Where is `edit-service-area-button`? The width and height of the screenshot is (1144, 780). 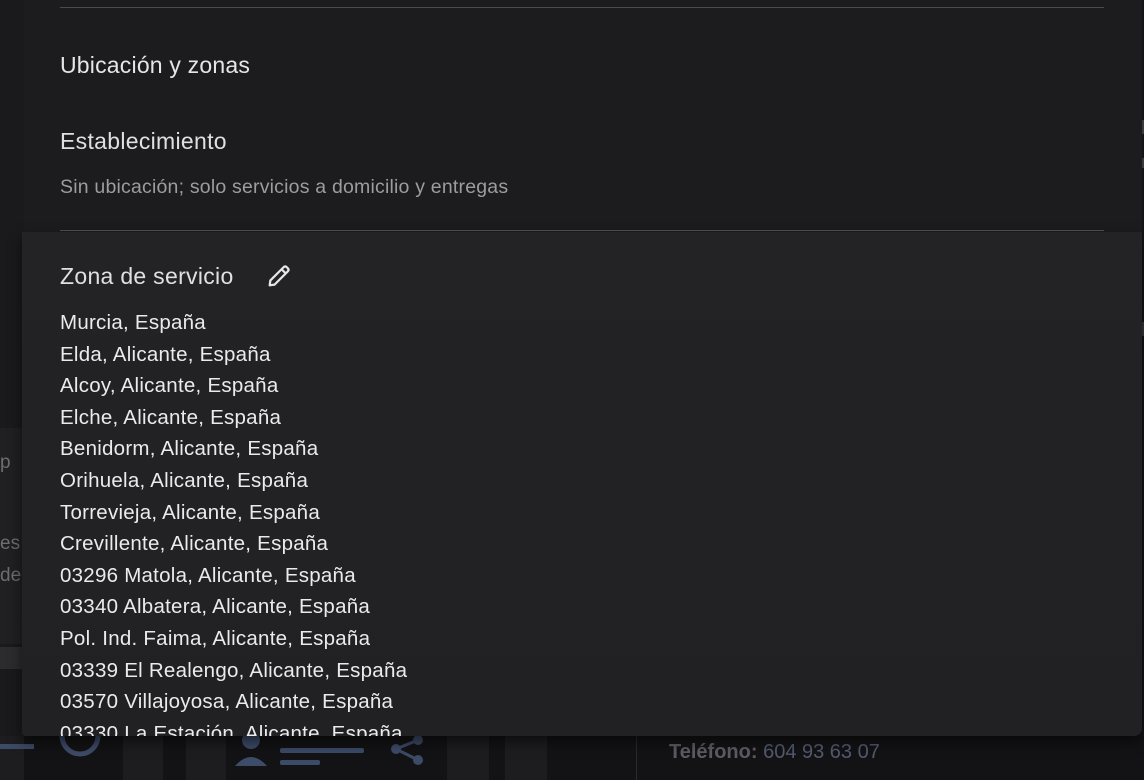 edit-service-area-button is located at coordinates (279, 276).